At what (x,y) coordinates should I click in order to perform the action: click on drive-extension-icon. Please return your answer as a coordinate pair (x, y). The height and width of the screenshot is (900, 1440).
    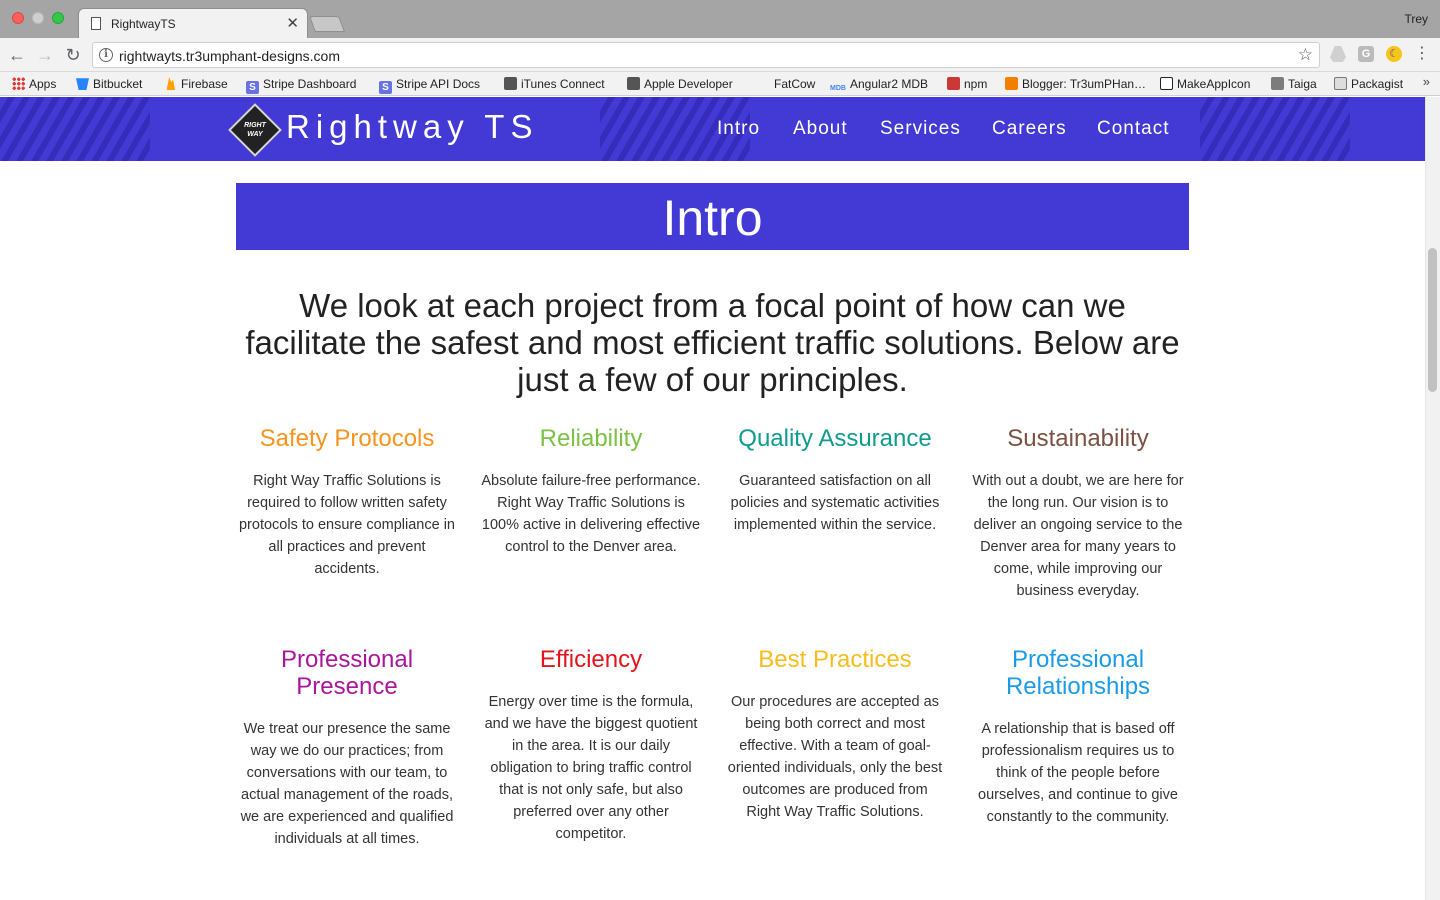
    Looking at the image, I should click on (1338, 54).